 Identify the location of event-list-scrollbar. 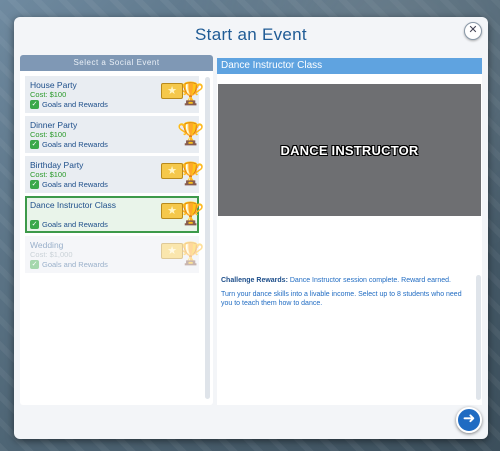
(207, 238).